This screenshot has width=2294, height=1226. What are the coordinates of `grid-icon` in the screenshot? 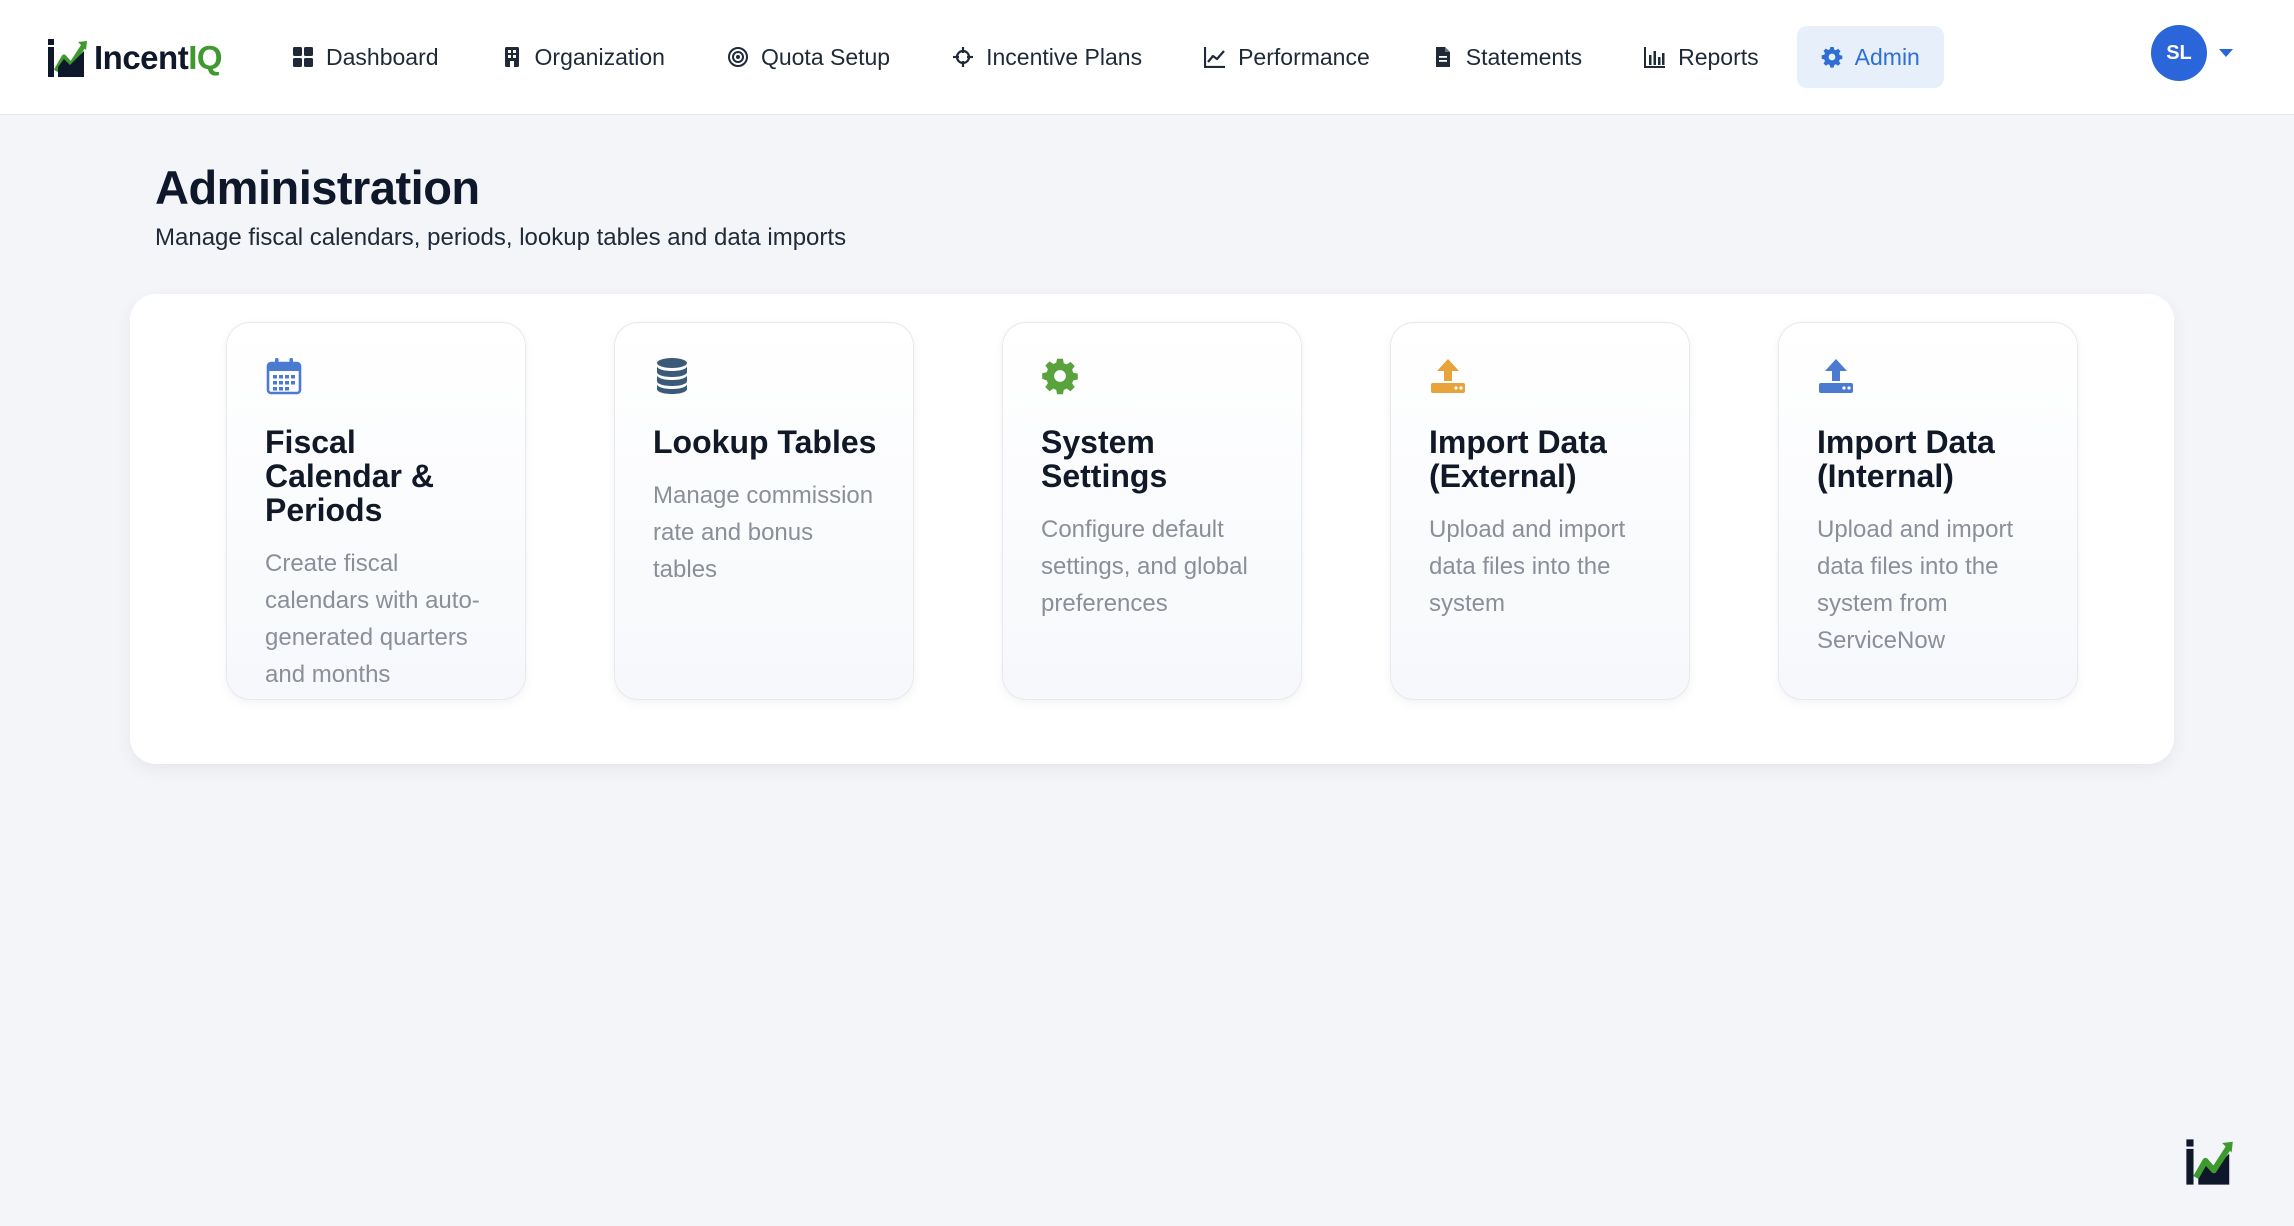 It's located at (303, 57).